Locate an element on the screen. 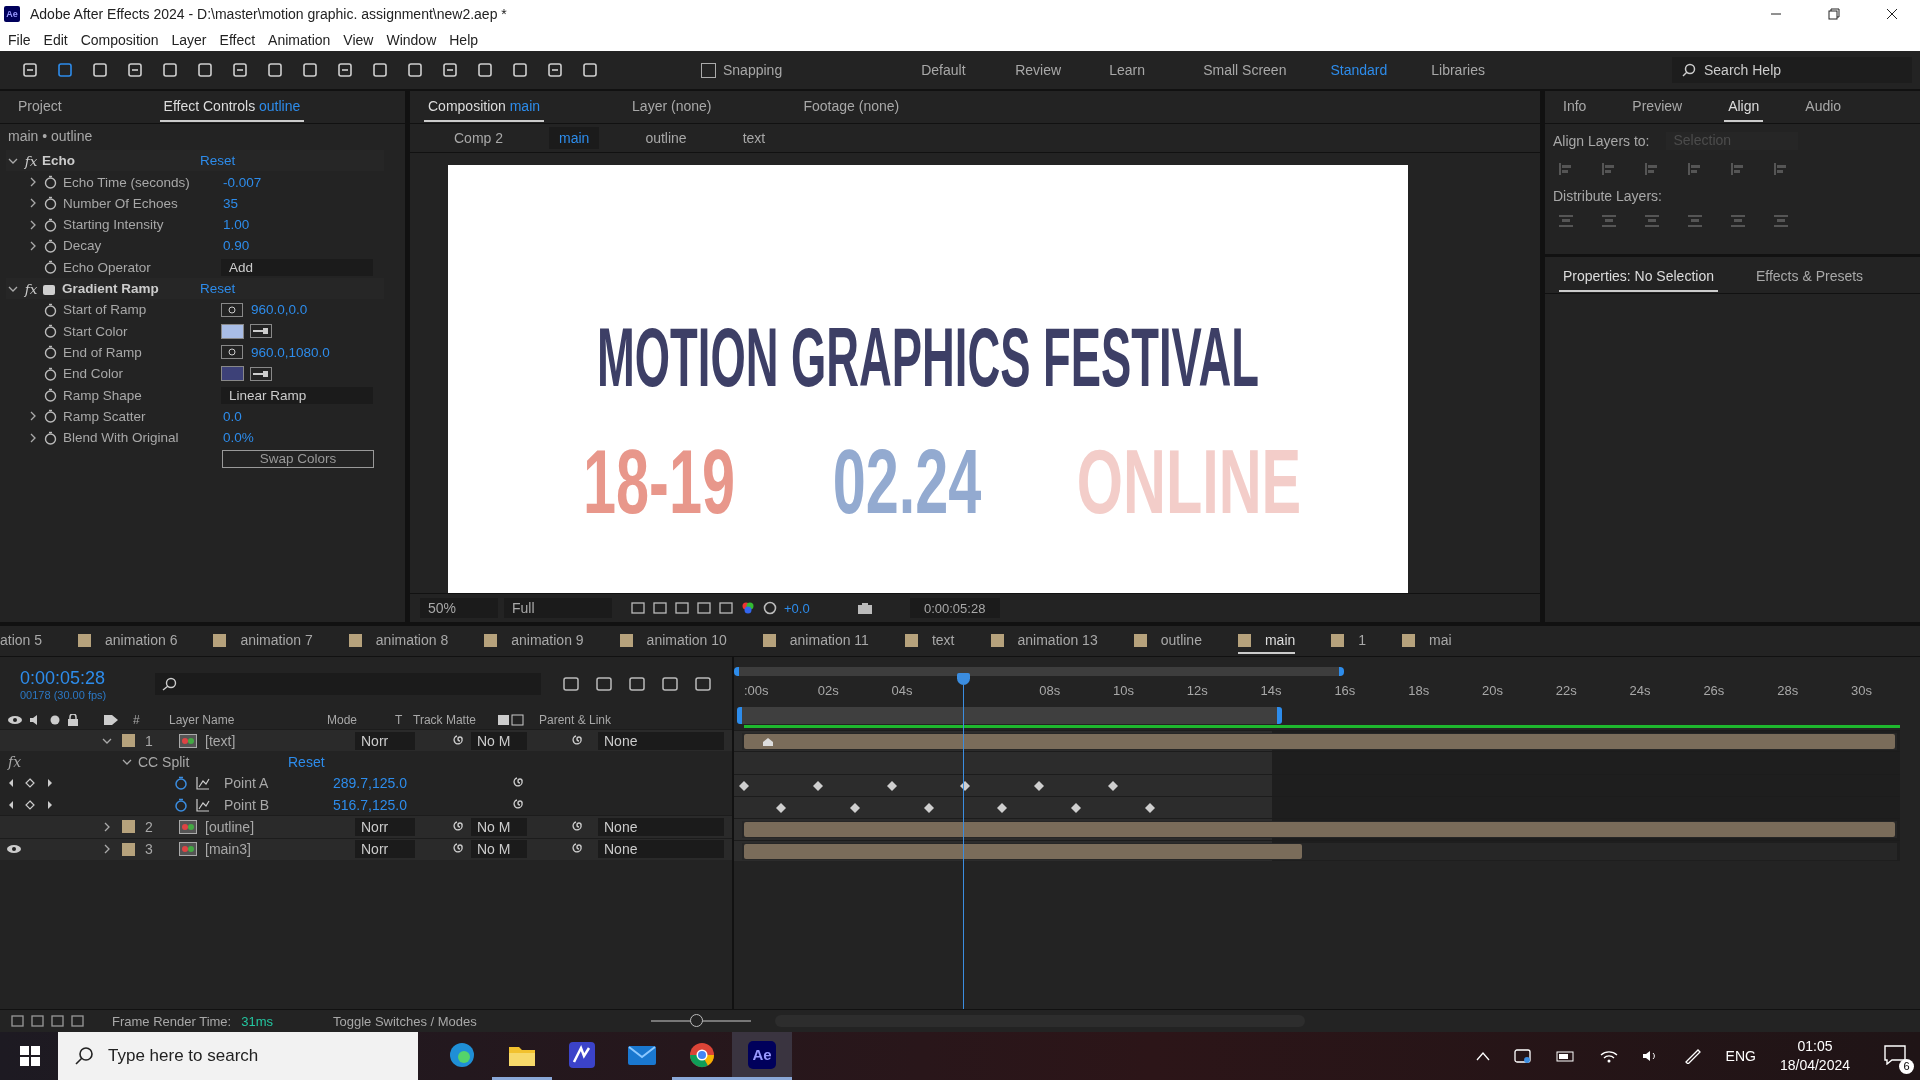 The image size is (1920, 1080). timeline-tab: main is located at coordinates (1266, 641).